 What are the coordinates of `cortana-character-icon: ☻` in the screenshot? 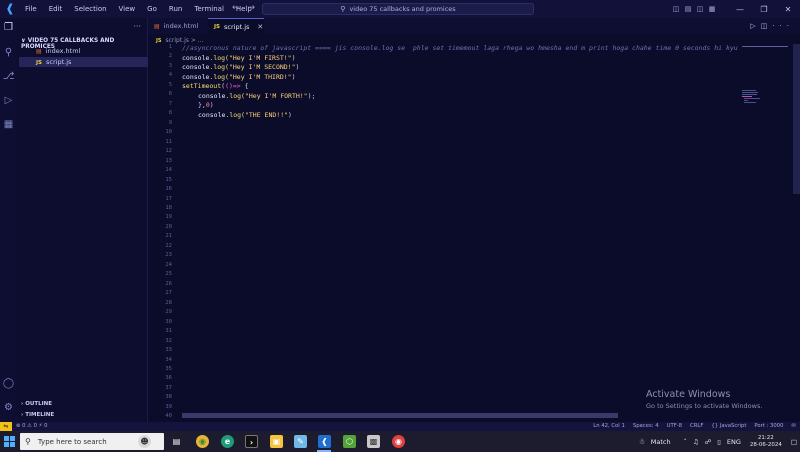 It's located at (144, 441).